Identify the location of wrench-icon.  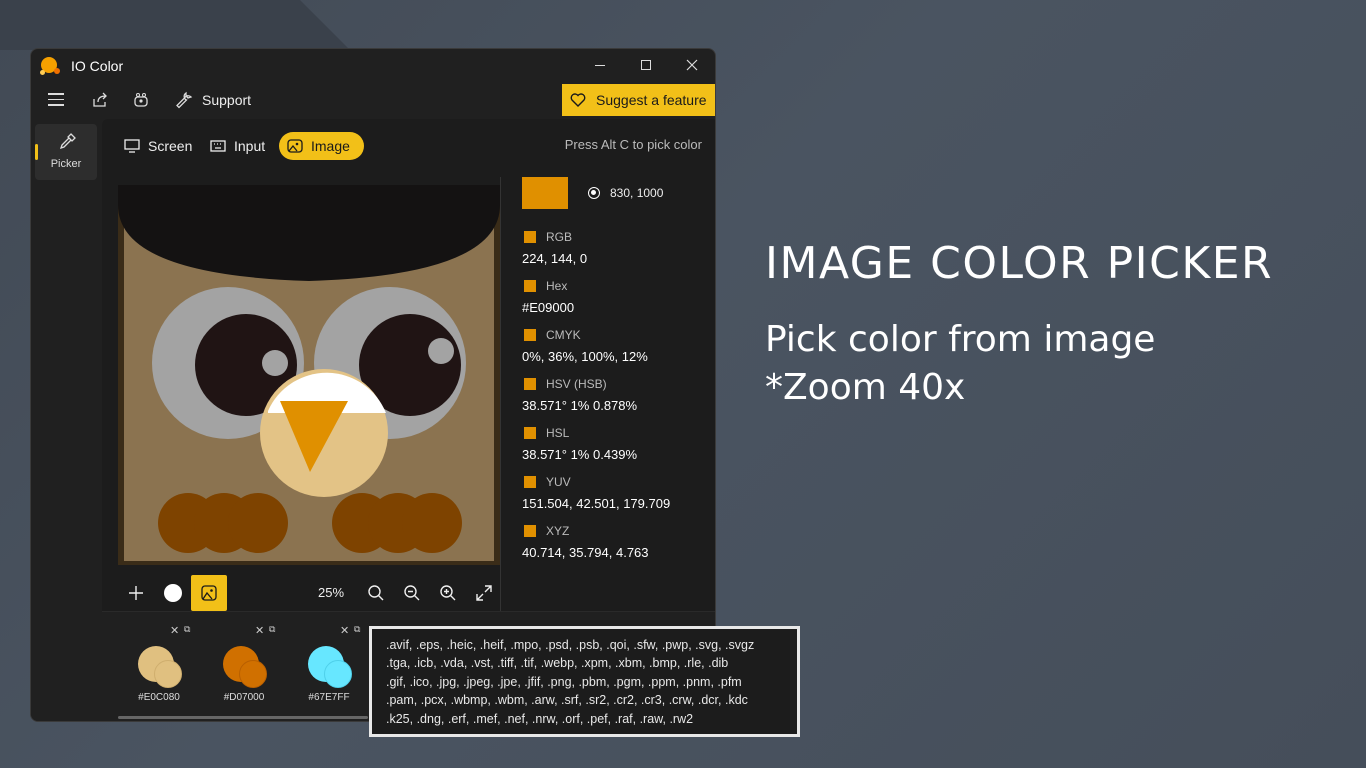
(184, 100).